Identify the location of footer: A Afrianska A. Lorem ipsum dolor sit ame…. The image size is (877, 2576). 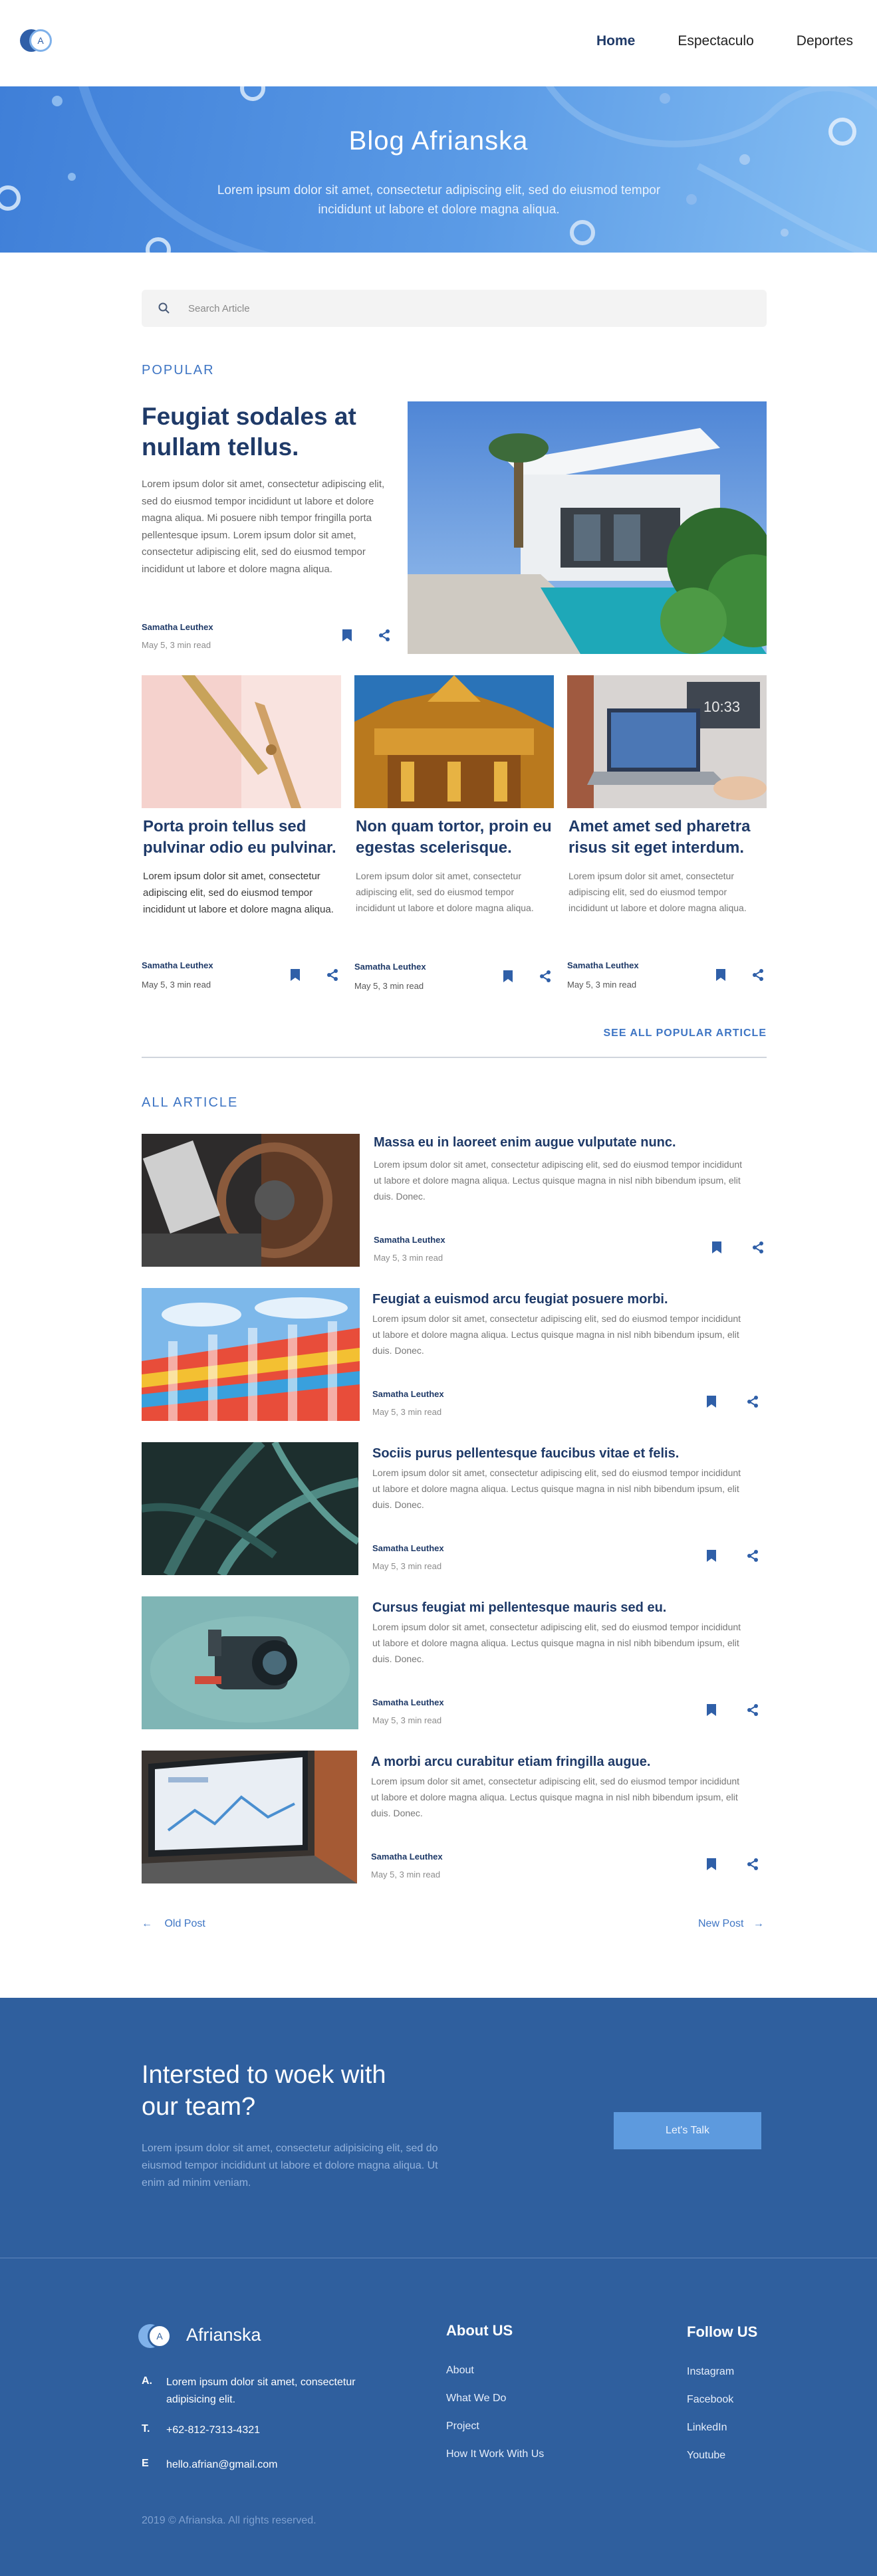
(438, 2417).